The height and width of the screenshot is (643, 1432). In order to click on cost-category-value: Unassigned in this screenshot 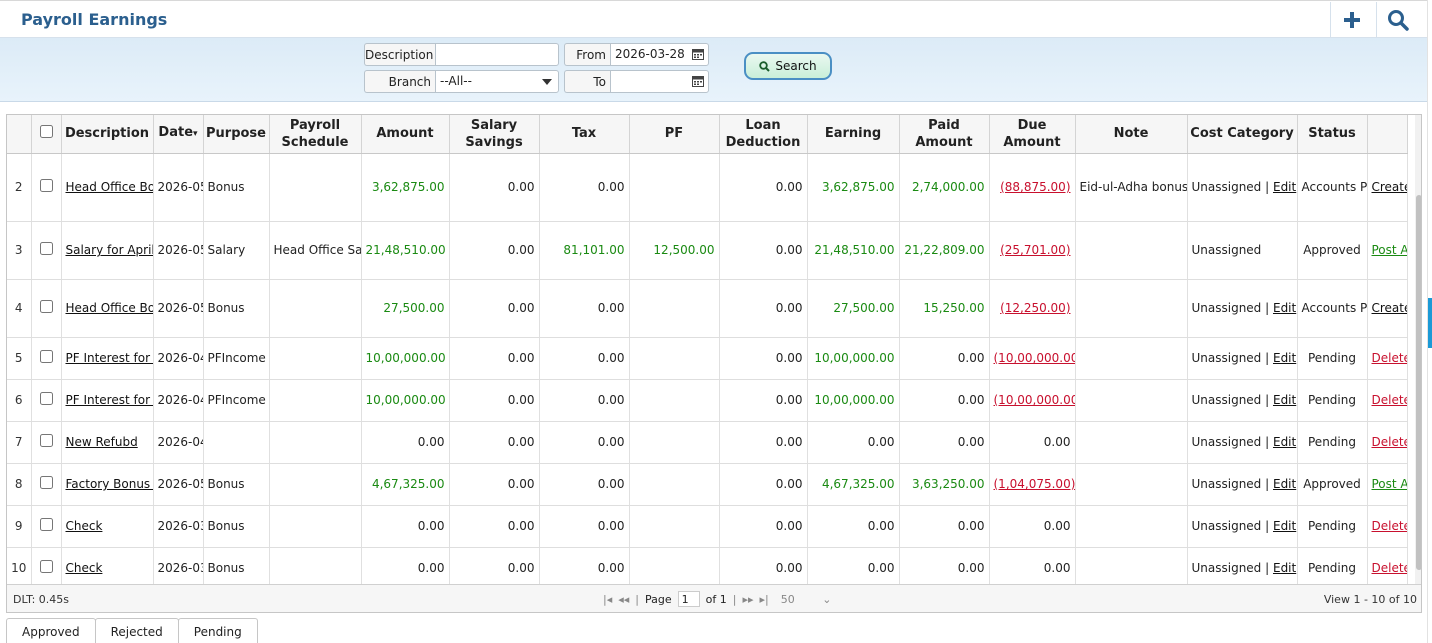, I will do `click(1226, 568)`.